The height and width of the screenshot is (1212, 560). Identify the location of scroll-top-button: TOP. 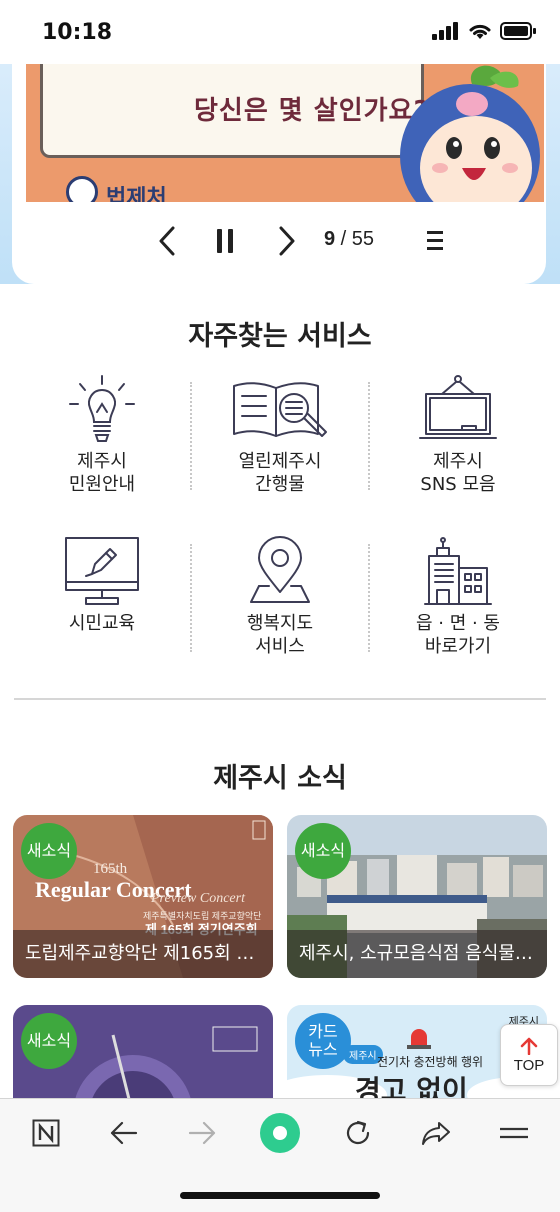
(529, 1055).